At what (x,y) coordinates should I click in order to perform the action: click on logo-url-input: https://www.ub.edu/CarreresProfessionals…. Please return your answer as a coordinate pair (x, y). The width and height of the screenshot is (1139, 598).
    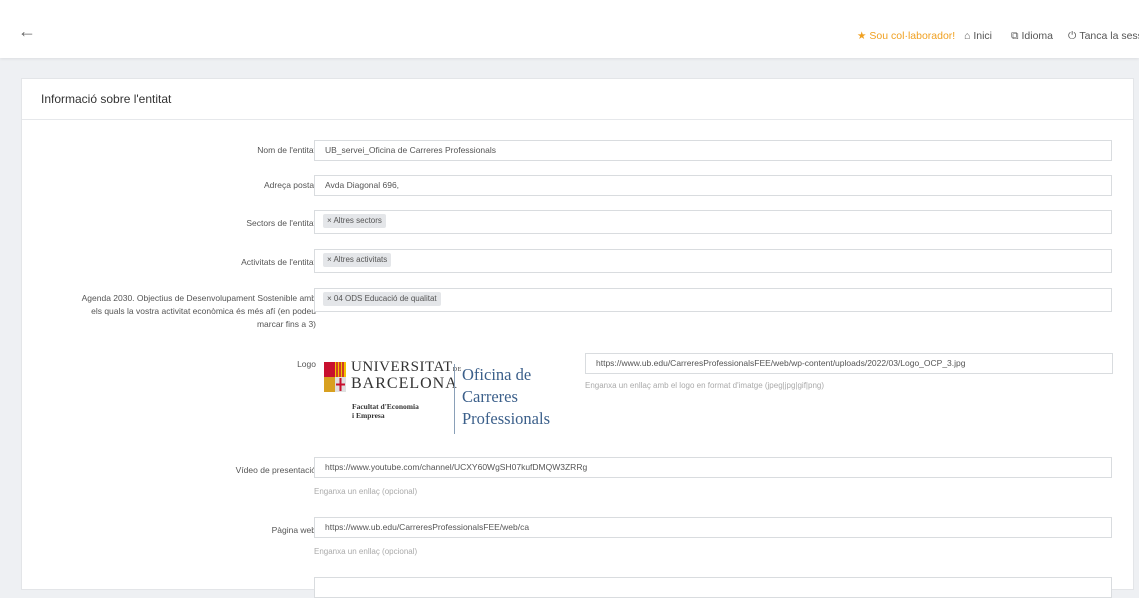
    Looking at the image, I should click on (849, 363).